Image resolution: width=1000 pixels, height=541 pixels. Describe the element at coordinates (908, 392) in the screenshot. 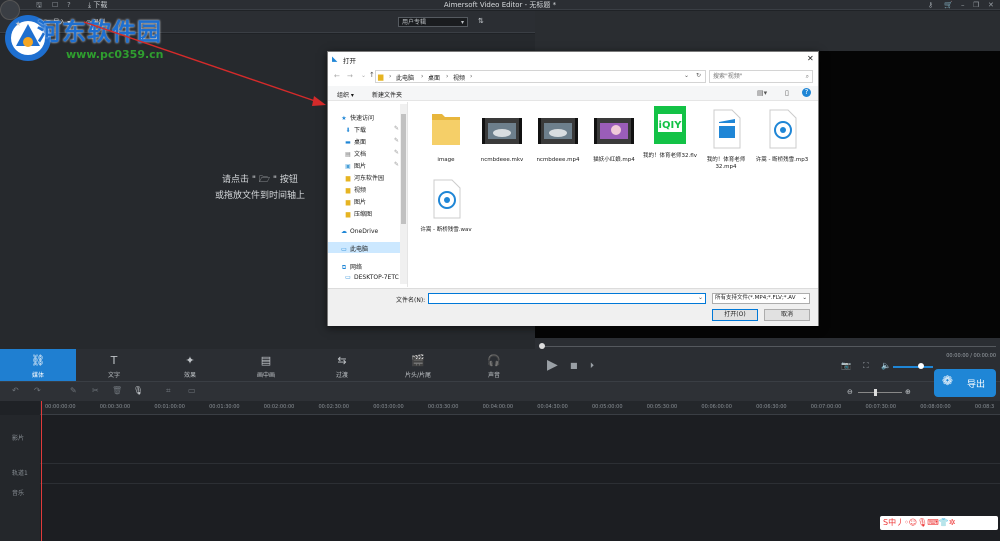

I see `zoom-in-icon: ⊕` at that location.